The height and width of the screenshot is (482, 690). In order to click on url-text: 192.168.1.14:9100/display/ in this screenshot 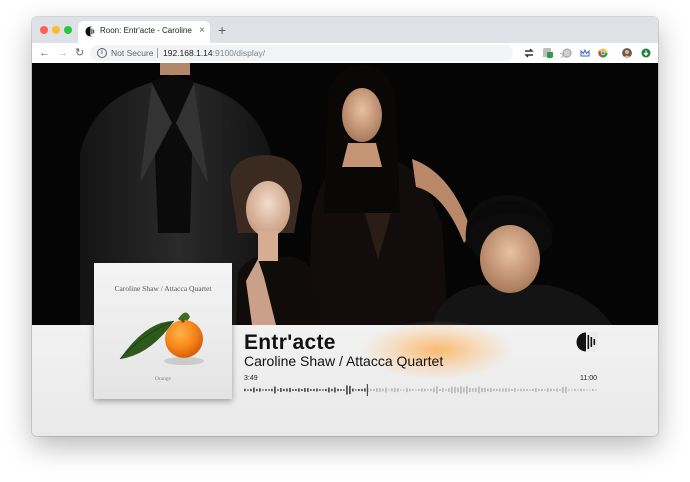, I will do `click(214, 53)`.